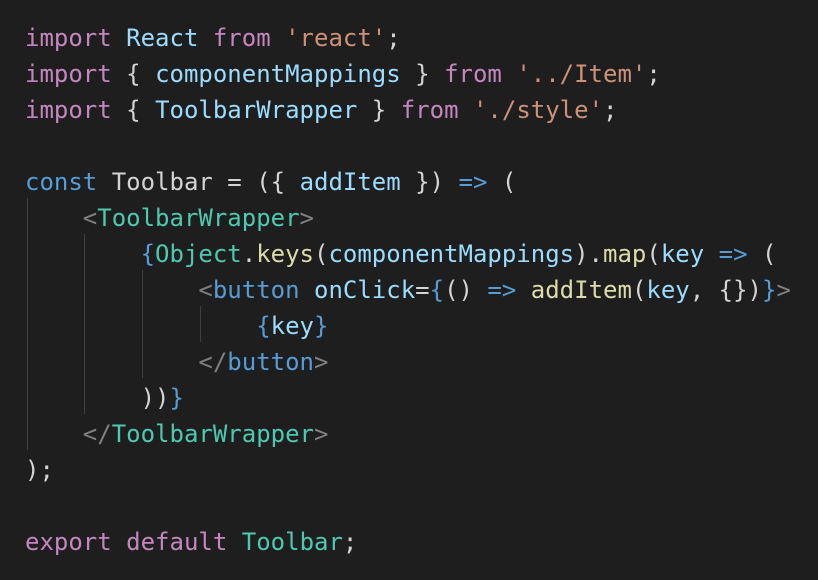  I want to click on code-line: );, so click(39, 470).